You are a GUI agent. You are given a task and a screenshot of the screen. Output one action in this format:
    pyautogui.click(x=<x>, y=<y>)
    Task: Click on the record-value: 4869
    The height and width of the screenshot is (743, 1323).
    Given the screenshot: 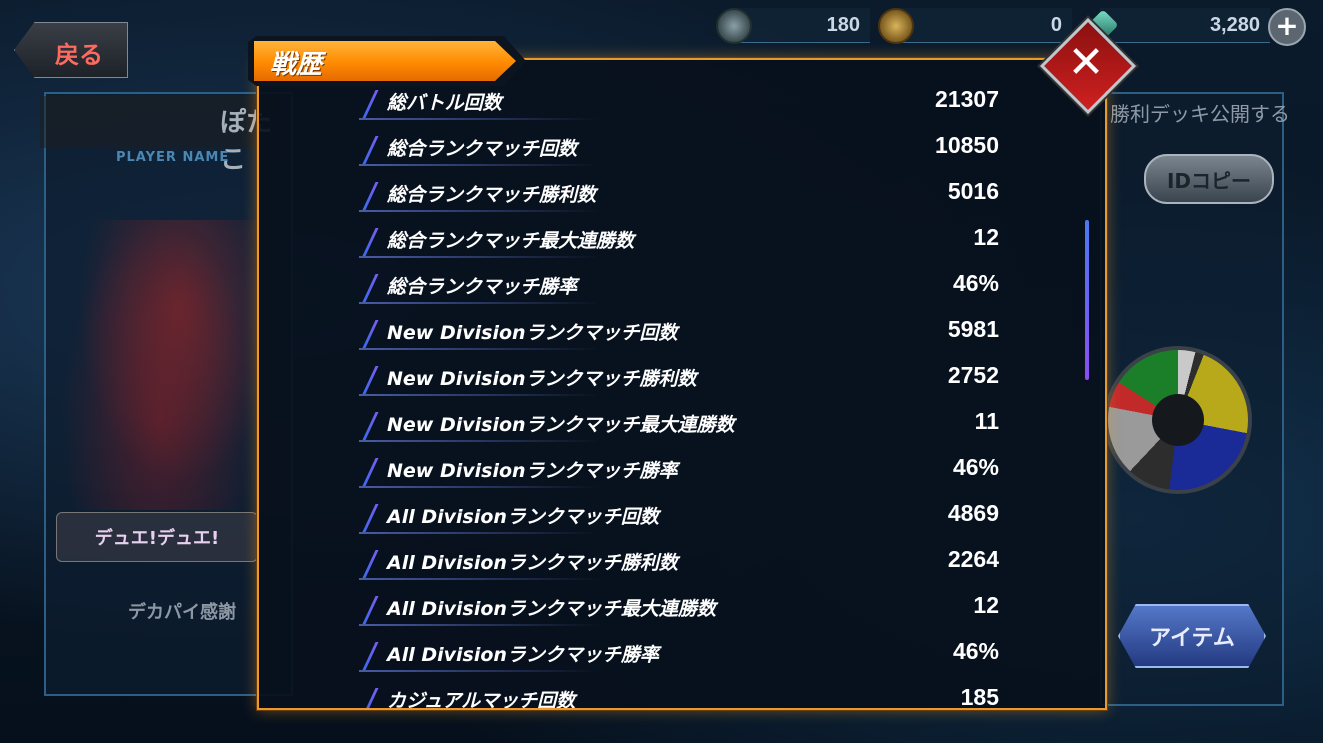 What is the action you would take?
    pyautogui.click(x=973, y=513)
    